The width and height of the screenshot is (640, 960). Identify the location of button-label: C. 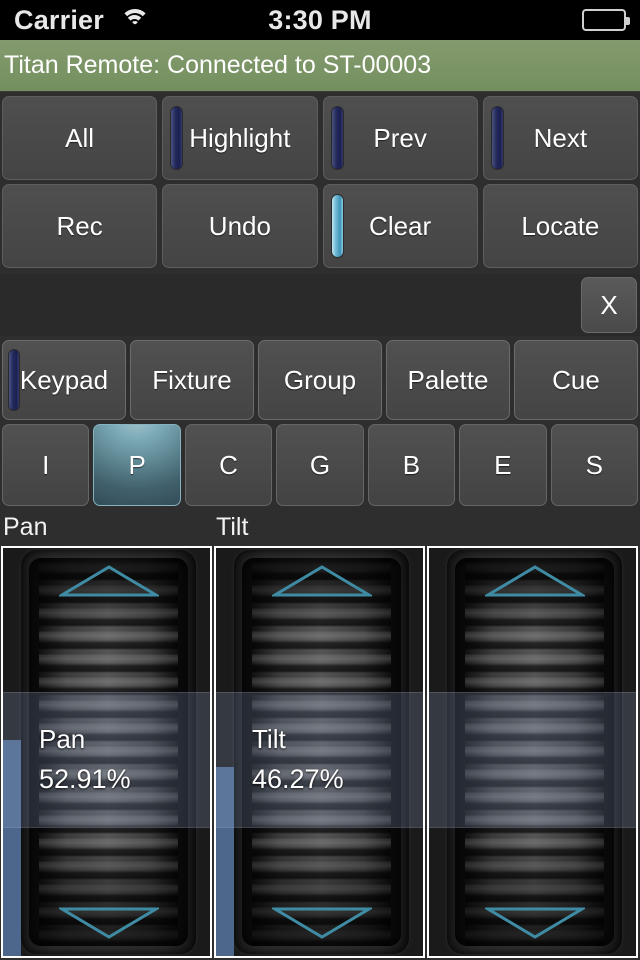
(228, 464).